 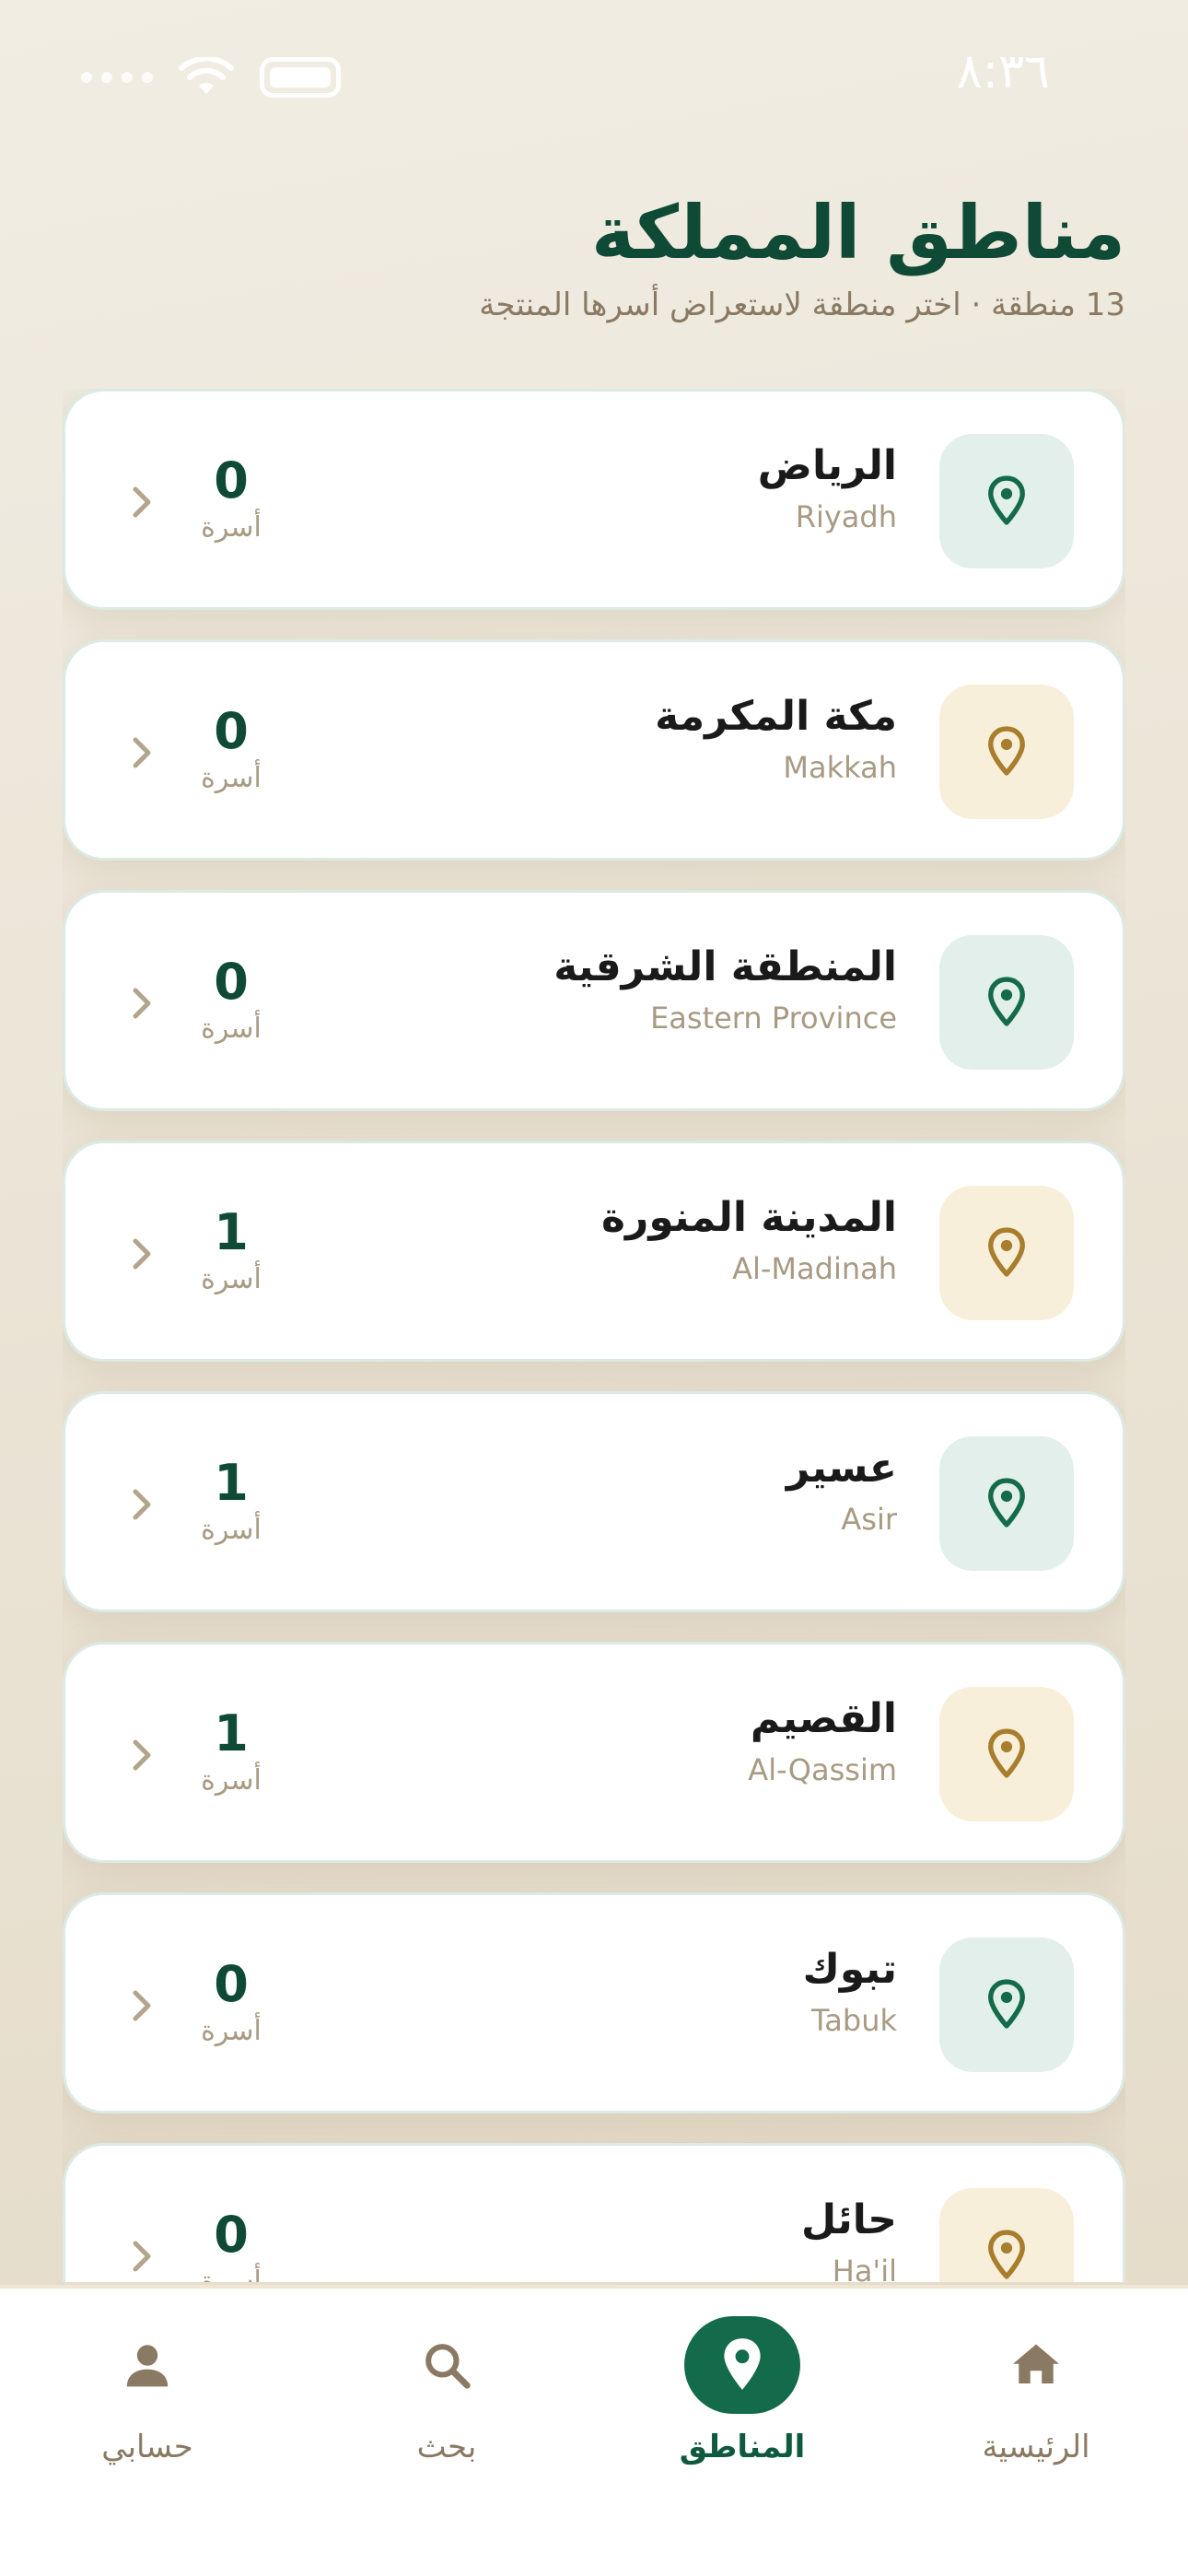 I want to click on region-texts: عسير Asir, so click(x=841, y=1489).